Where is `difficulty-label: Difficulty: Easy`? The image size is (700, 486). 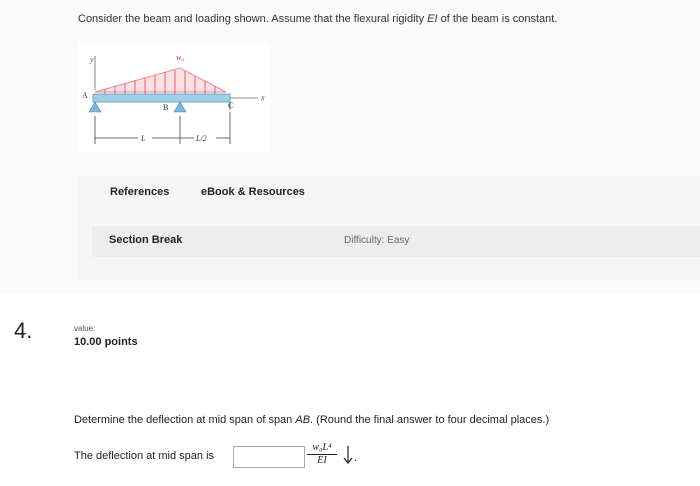 difficulty-label: Difficulty: Easy is located at coordinates (377, 240).